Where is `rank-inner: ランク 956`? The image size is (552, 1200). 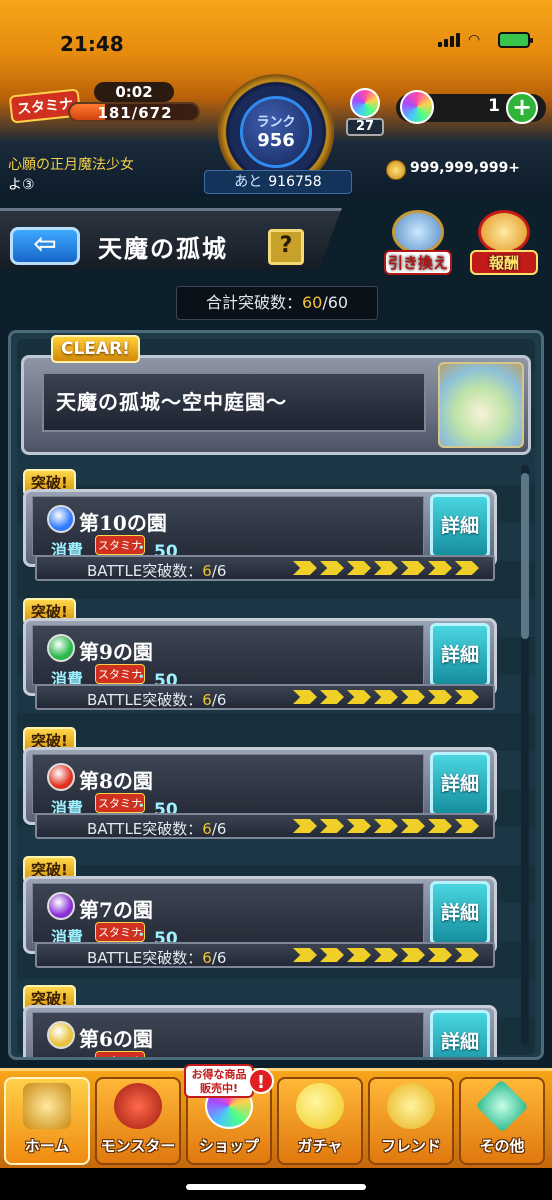
rank-inner: ランク 956 is located at coordinates (276, 132).